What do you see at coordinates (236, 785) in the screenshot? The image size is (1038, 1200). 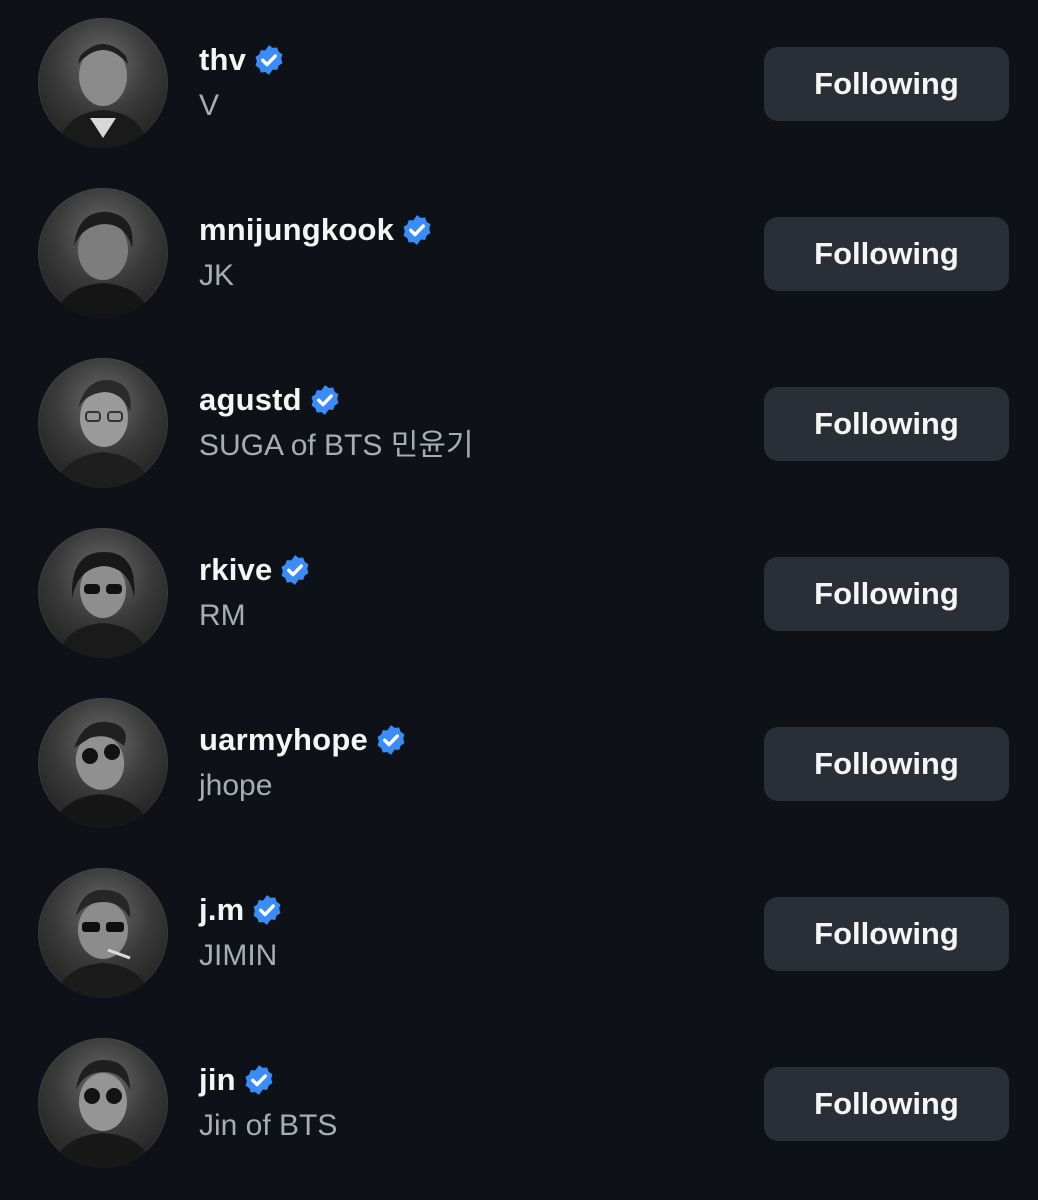 I see `display-name: jhope` at bounding box center [236, 785].